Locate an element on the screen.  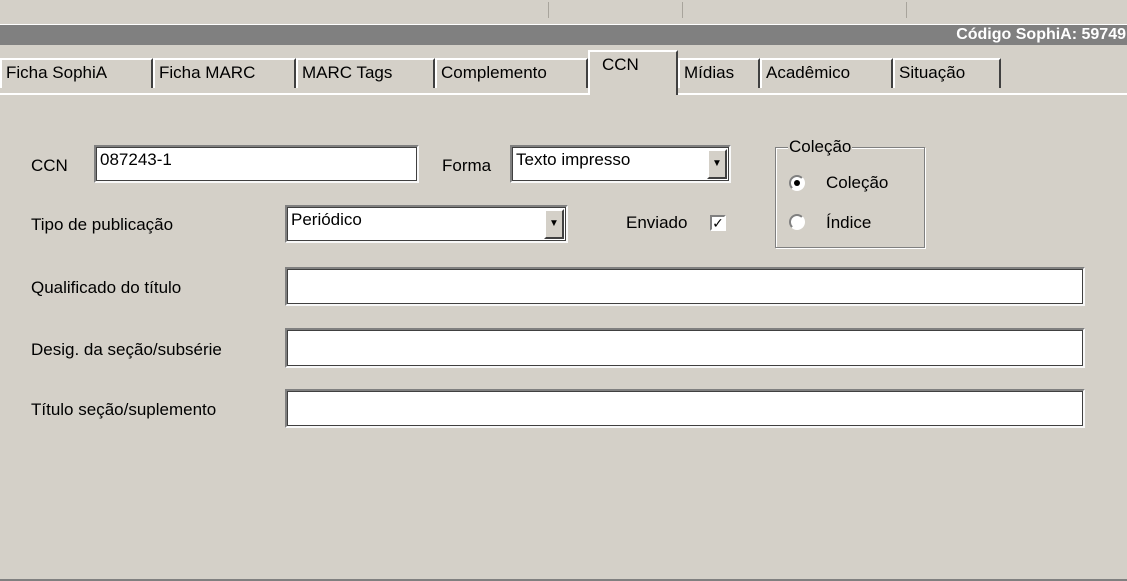
ccn-label: CCN is located at coordinates (49, 165).